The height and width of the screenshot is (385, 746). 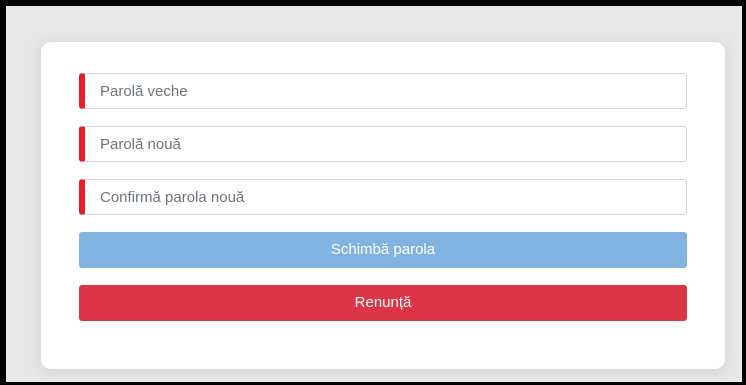 I want to click on change-password-button: Schimbă parola, so click(x=383, y=250).